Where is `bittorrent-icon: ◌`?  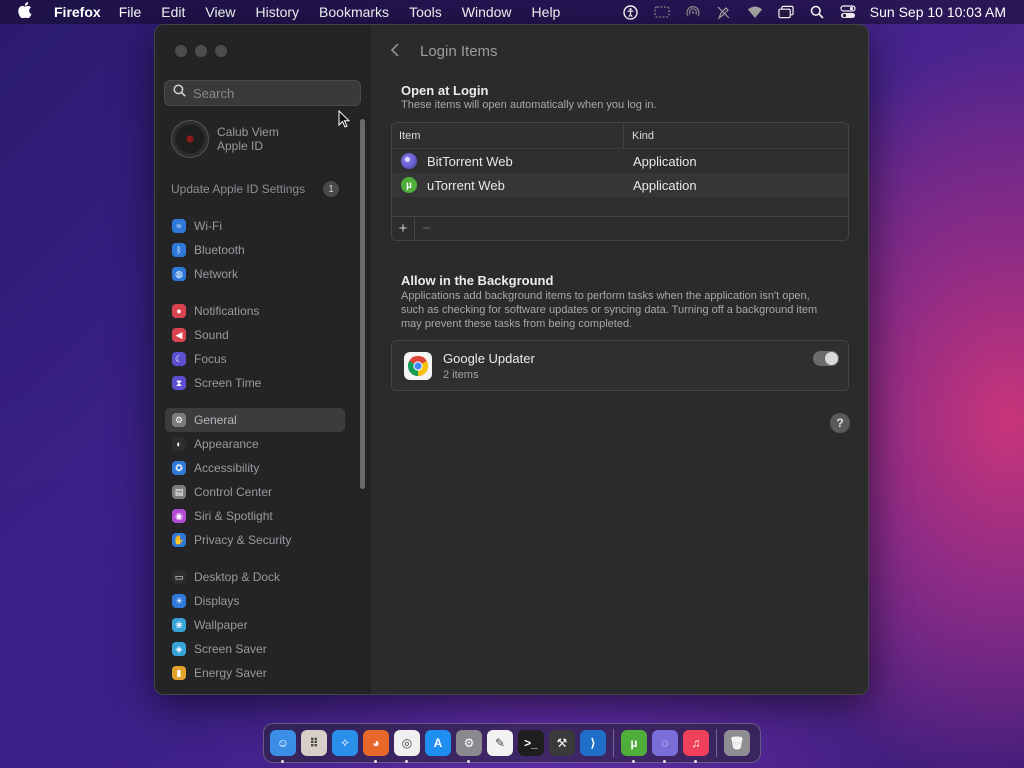
bittorrent-icon: ◌ is located at coordinates (665, 746).